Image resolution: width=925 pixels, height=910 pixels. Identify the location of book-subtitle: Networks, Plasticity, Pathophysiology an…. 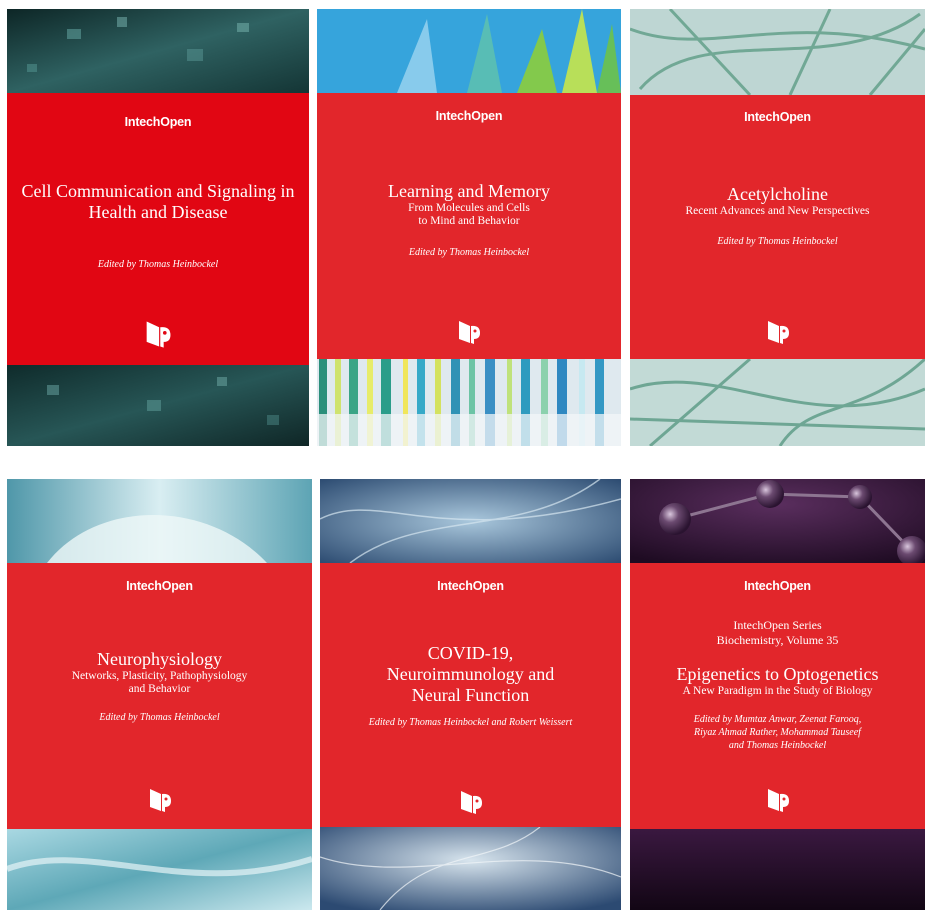
(159, 682).